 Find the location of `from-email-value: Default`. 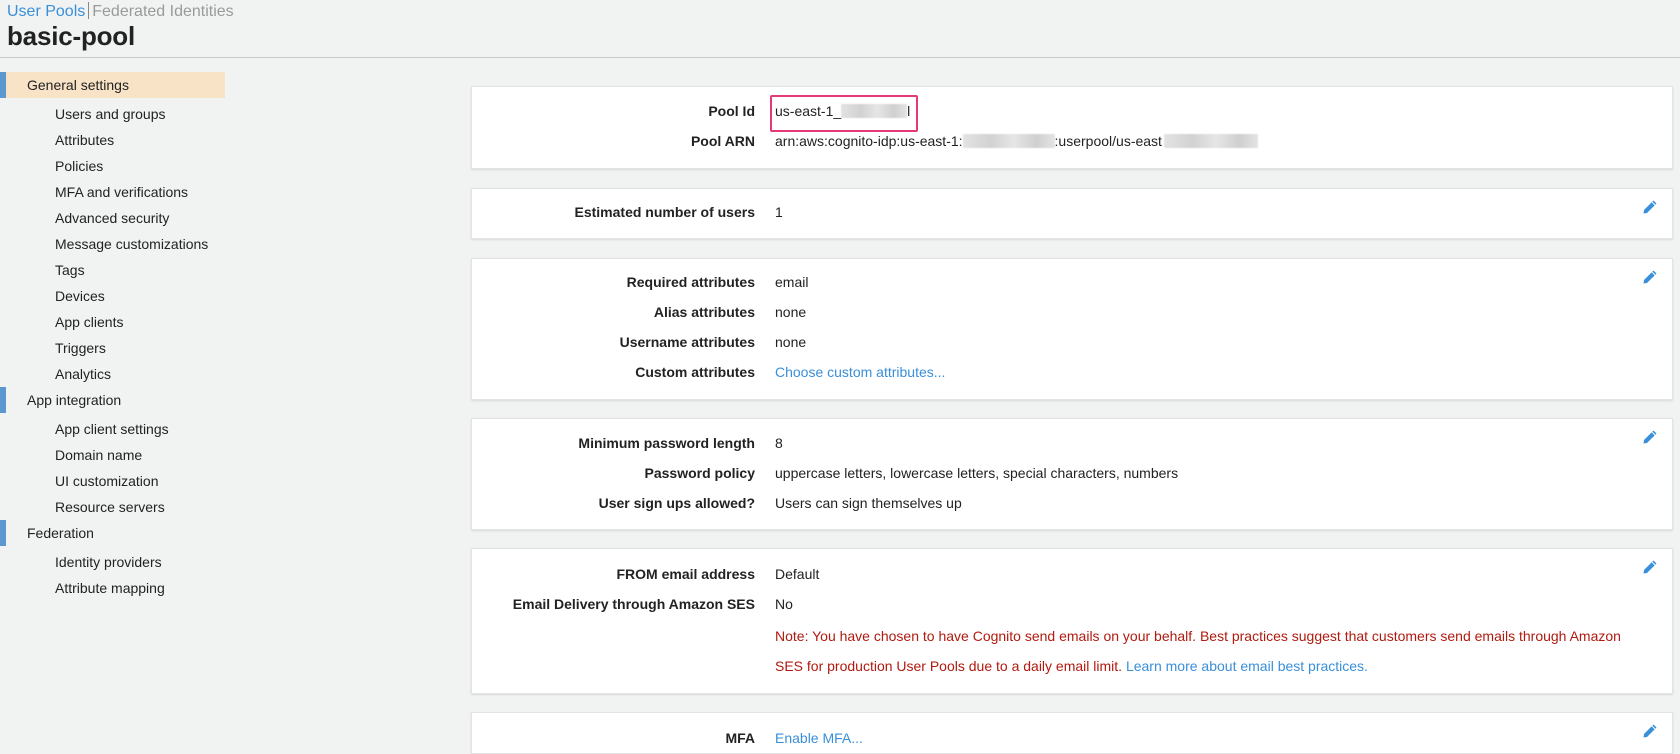

from-email-value: Default is located at coordinates (797, 574).